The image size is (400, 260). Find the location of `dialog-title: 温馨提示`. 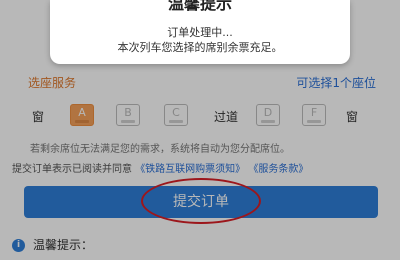

dialog-title: 温馨提示 is located at coordinates (199, 6).